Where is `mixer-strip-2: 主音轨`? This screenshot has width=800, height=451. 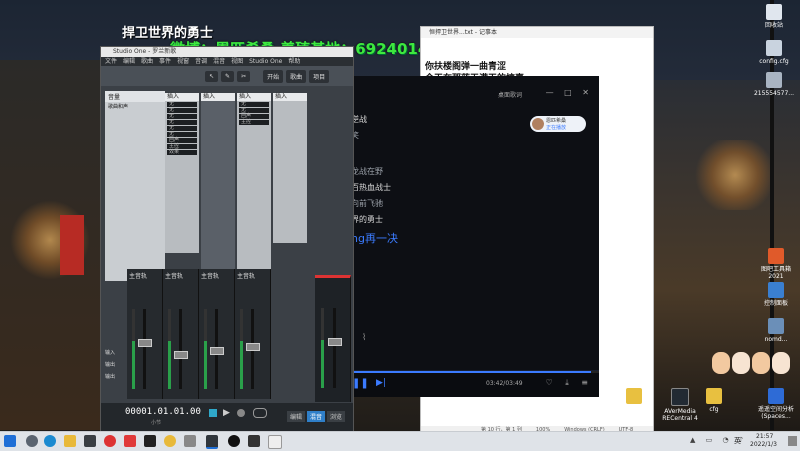 mixer-strip-2: 主音轨 is located at coordinates (181, 334).